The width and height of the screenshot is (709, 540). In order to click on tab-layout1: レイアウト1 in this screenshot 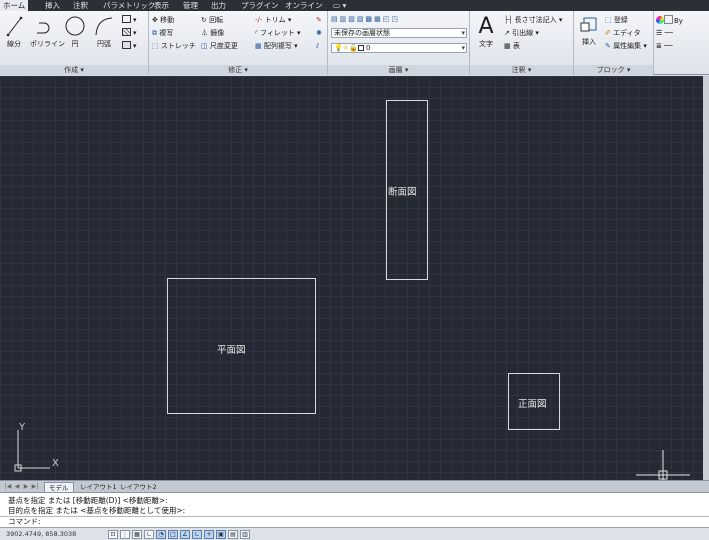, I will do `click(98, 487)`.